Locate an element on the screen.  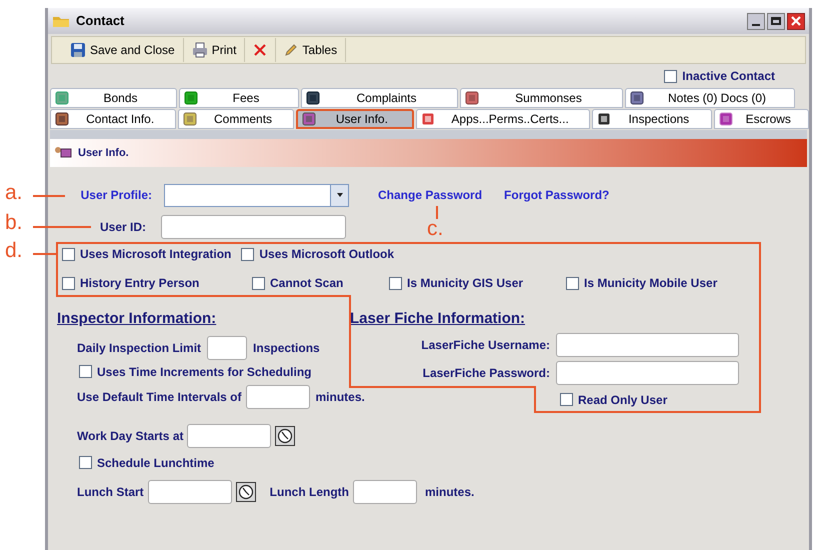
unit-label: Inspections is located at coordinates (286, 348).